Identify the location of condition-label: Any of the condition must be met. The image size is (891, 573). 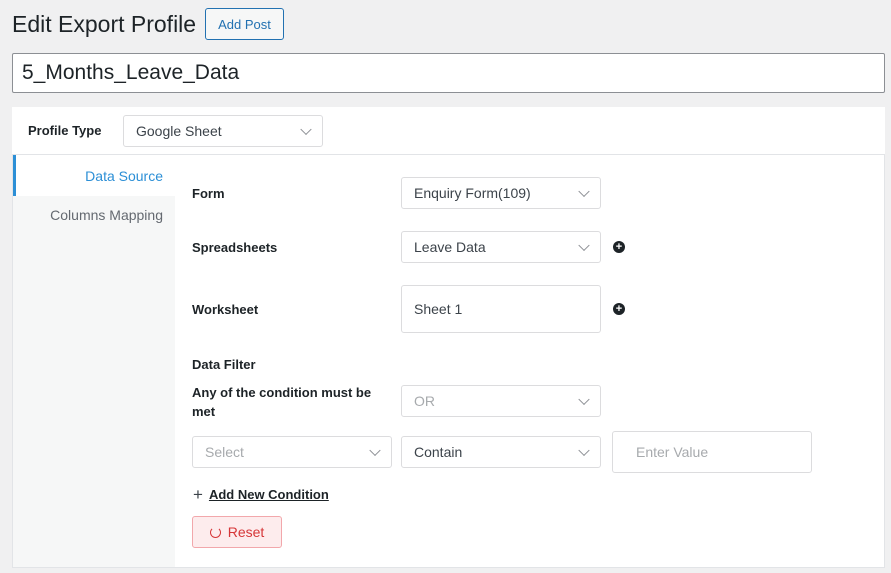
(282, 402).